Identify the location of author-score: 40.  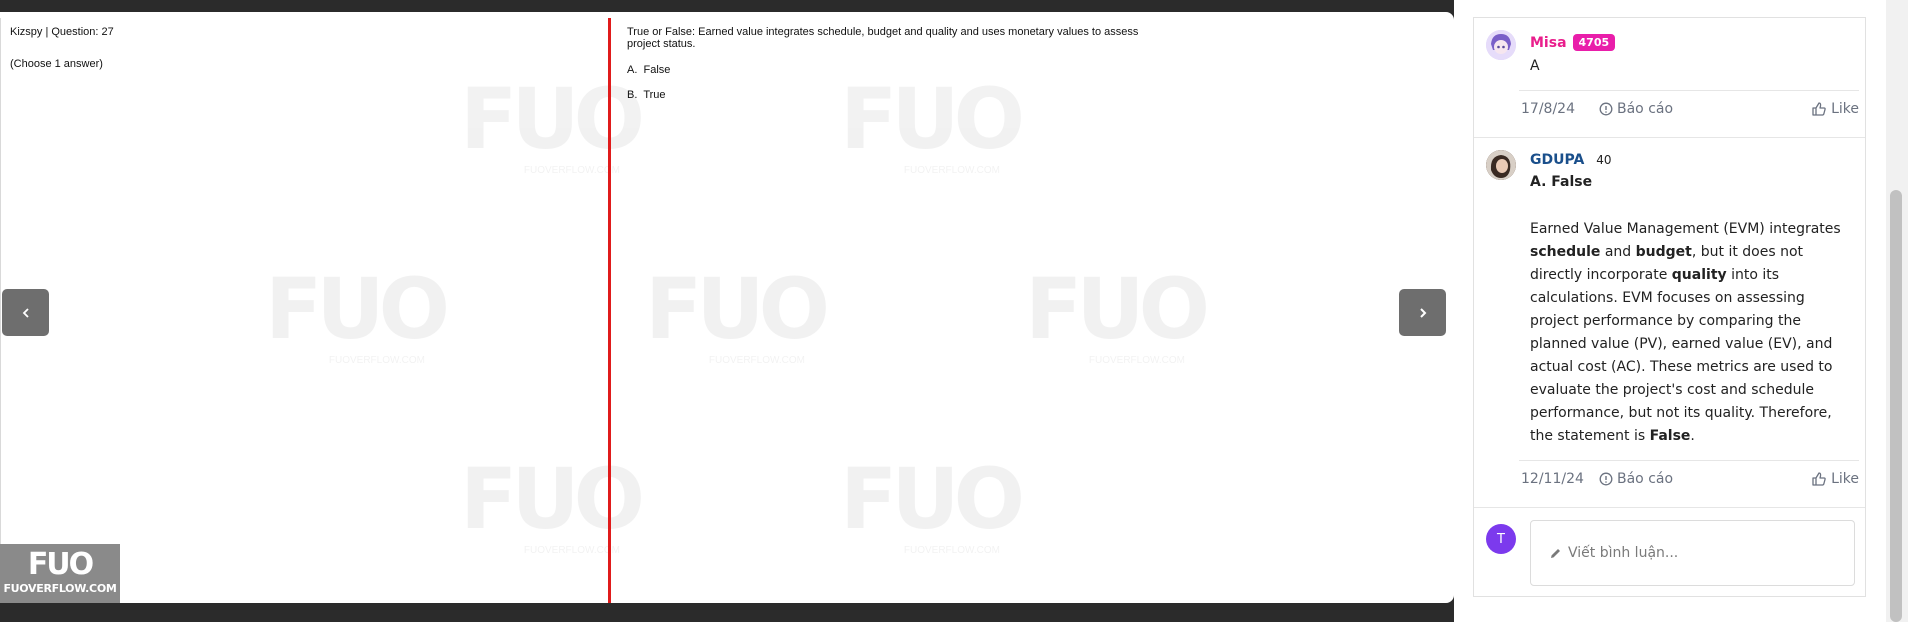
(1604, 160).